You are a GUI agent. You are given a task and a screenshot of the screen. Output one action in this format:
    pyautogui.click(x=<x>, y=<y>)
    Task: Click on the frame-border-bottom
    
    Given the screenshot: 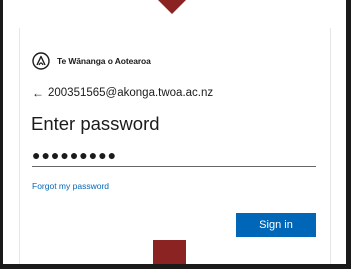 What is the action you would take?
    pyautogui.click(x=175, y=266)
    